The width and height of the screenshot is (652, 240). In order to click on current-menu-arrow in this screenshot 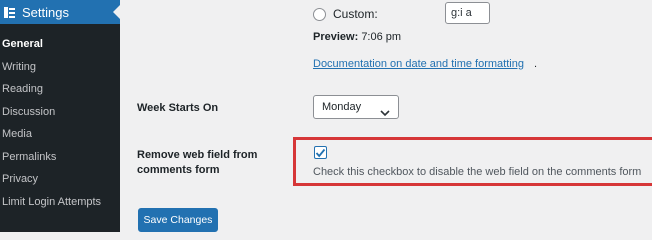, I will do `click(116, 12)`.